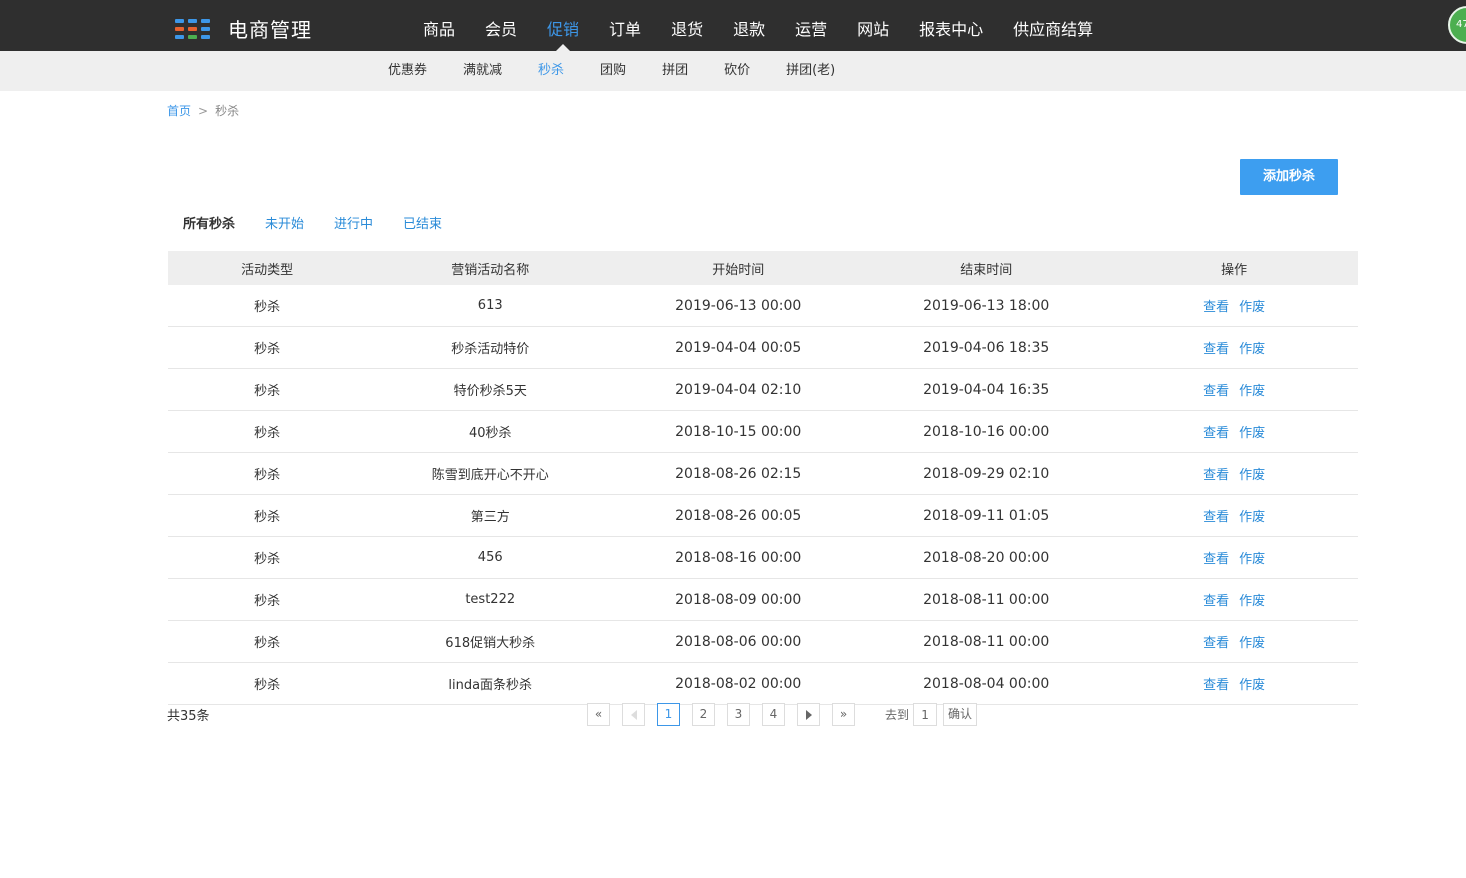  Describe the element at coordinates (738, 599) in the screenshot. I see `cell-start-time: 2018-08-09 00:00` at that location.